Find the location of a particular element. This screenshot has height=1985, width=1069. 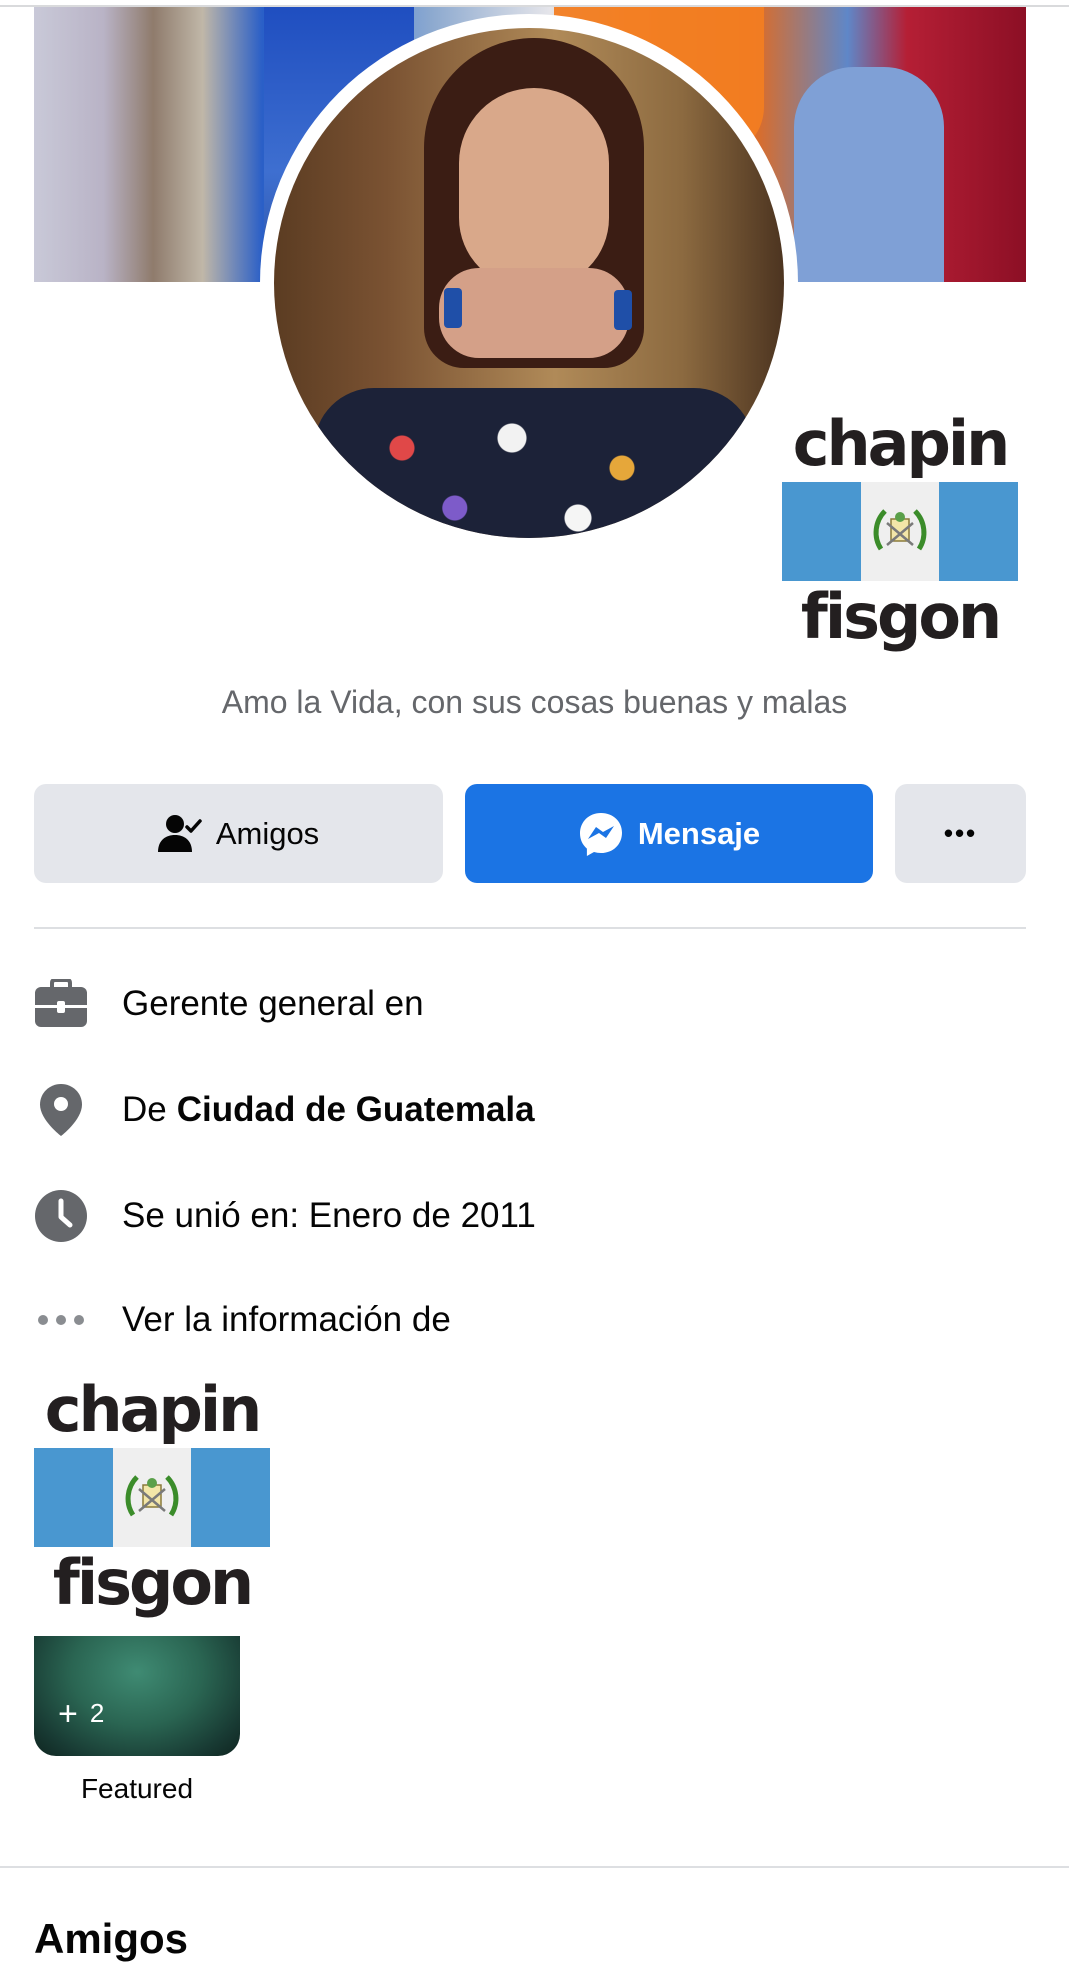

cover-detail is located at coordinates (869, 174).